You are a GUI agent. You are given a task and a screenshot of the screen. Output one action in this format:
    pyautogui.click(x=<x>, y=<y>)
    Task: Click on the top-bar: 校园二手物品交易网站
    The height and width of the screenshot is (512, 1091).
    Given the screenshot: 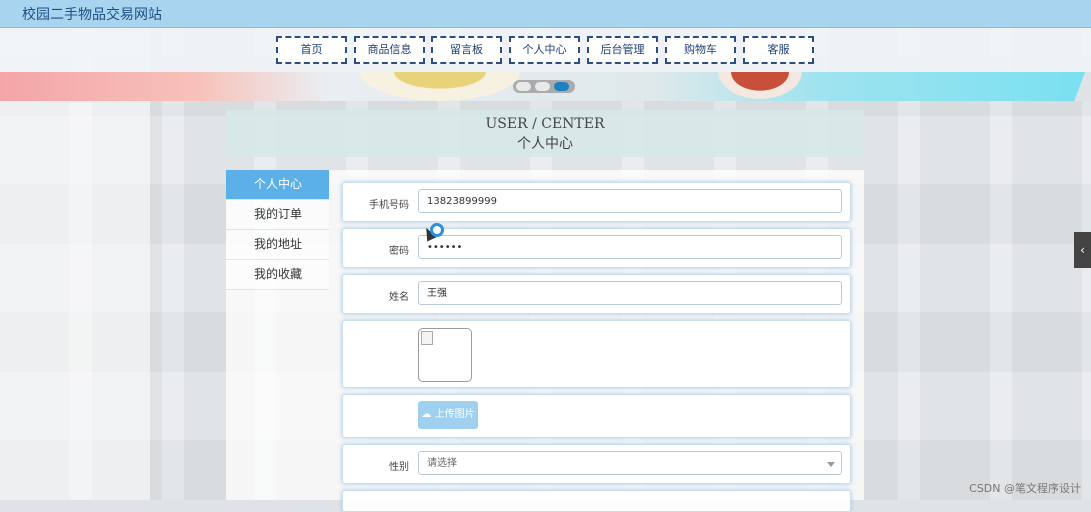 What is the action you would take?
    pyautogui.click(x=545, y=14)
    